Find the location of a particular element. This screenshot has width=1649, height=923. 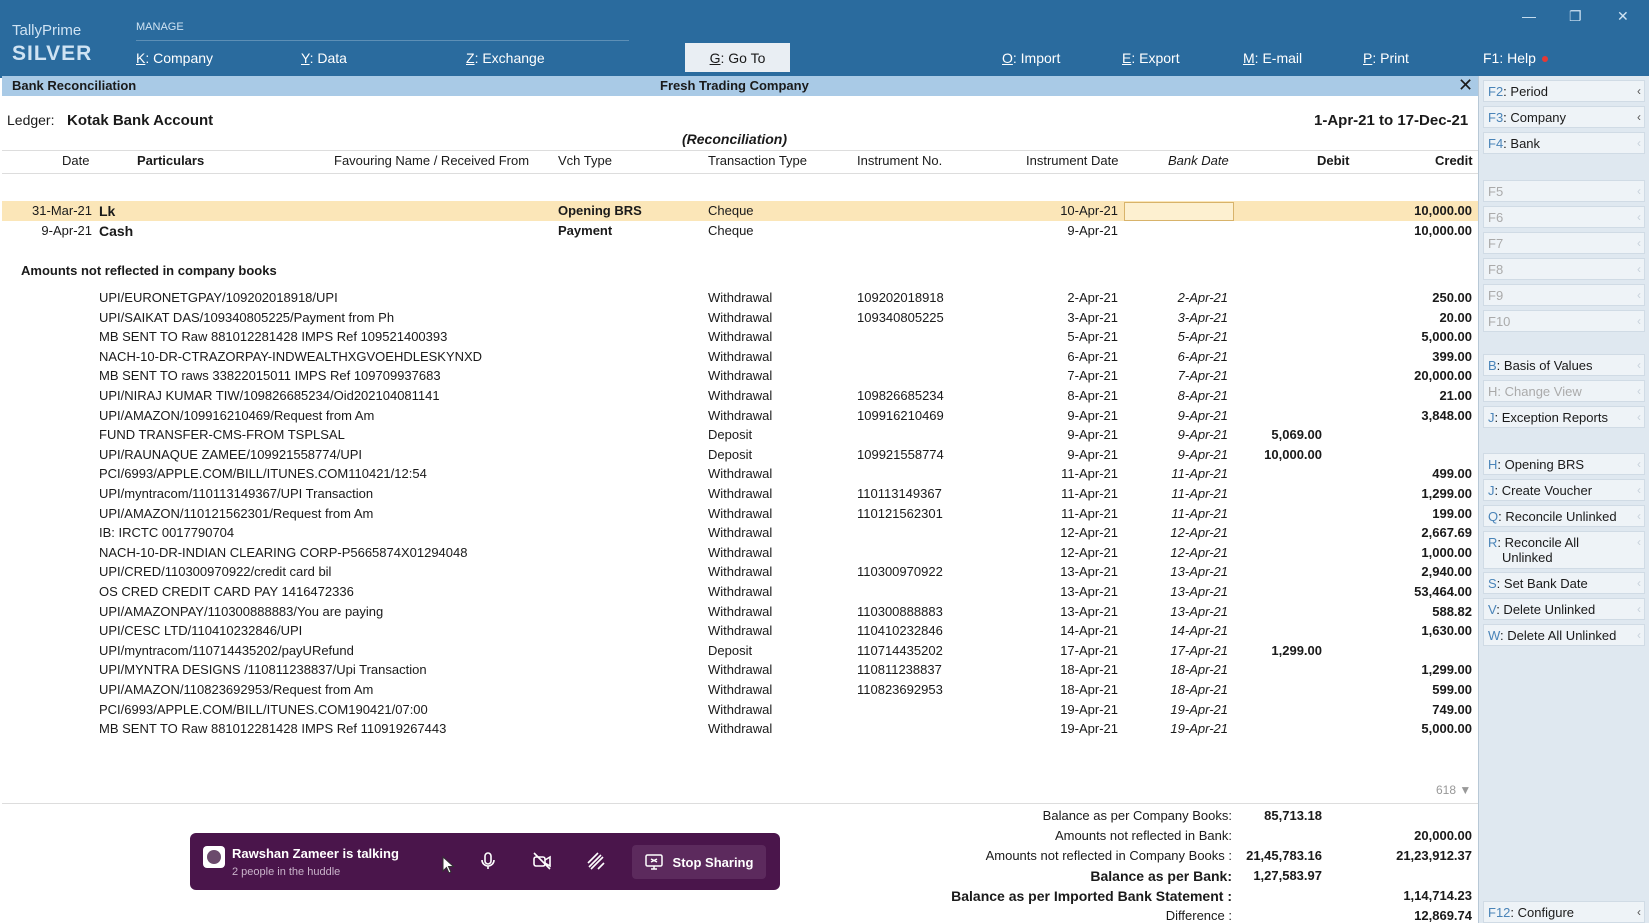

close-window-icon: ✕ is located at coordinates (1623, 16).